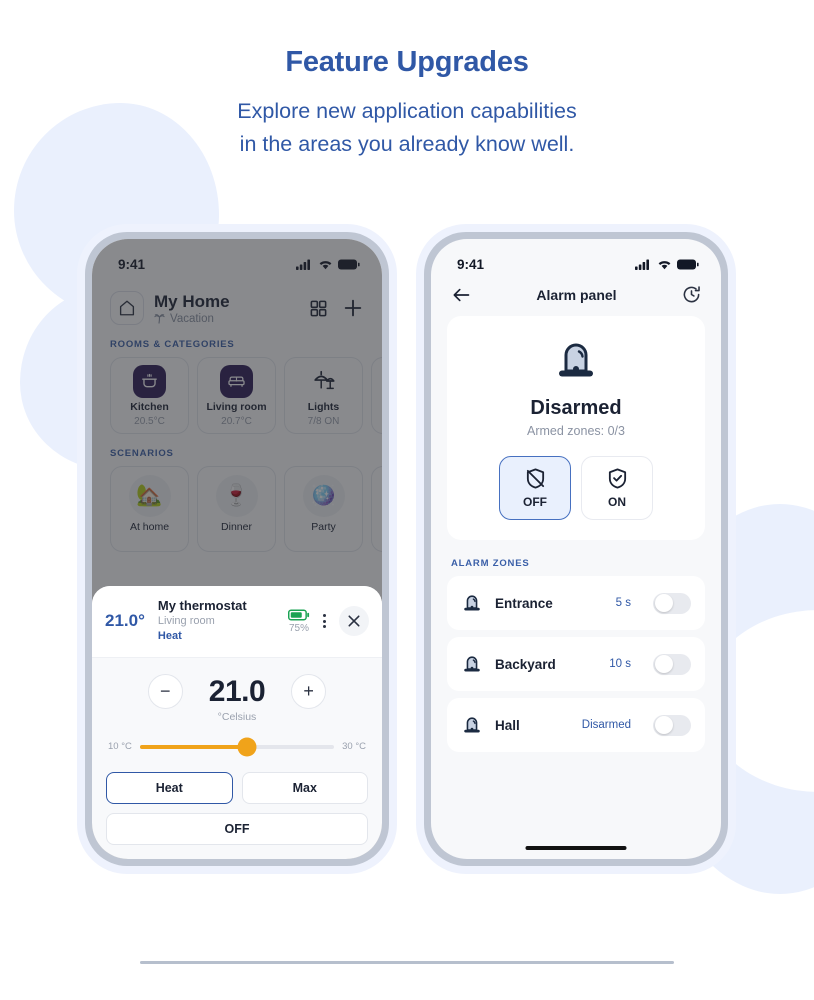  Describe the element at coordinates (617, 478) in the screenshot. I see `shield-check-icon` at that location.